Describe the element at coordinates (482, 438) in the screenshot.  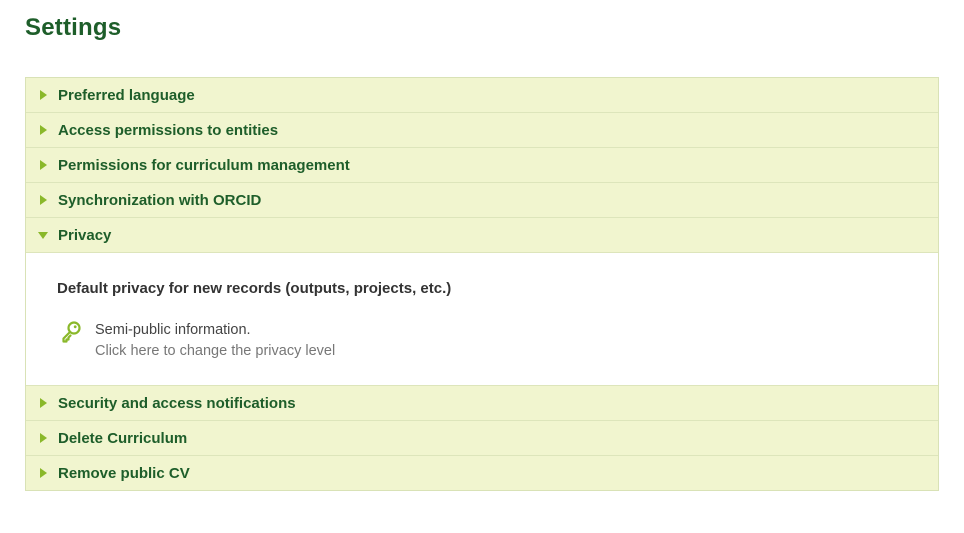
I see `section-delete-curriculum: Delete Curriculum` at that location.